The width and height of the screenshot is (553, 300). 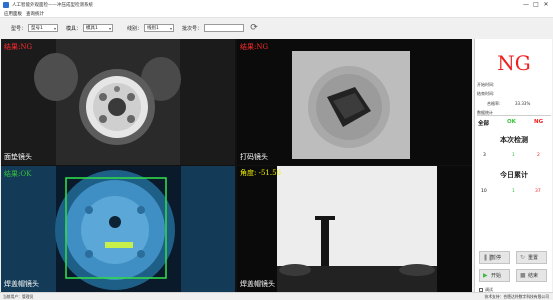 I want to click on camera-name: 打码镜头, so click(x=254, y=157).